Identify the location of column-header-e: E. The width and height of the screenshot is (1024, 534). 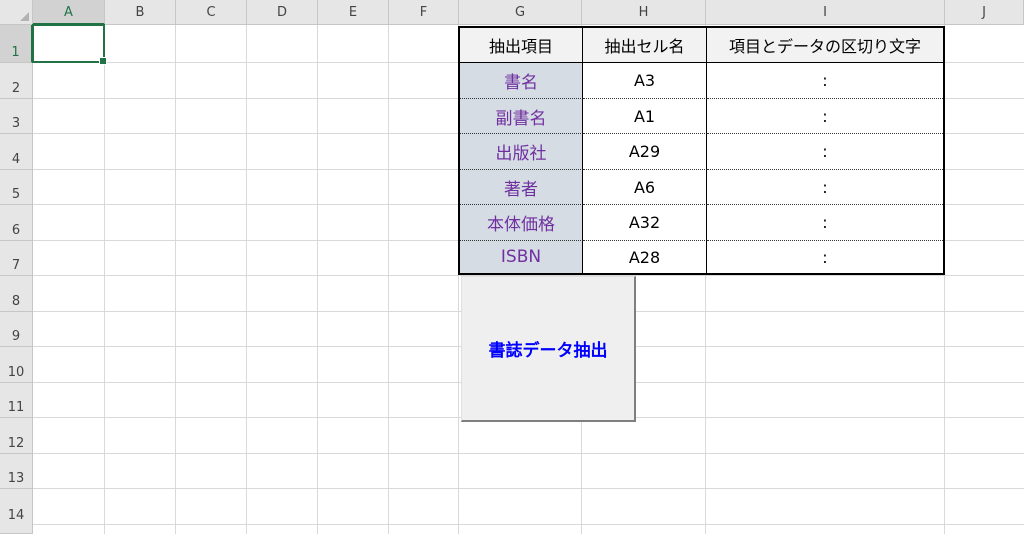
(353, 12).